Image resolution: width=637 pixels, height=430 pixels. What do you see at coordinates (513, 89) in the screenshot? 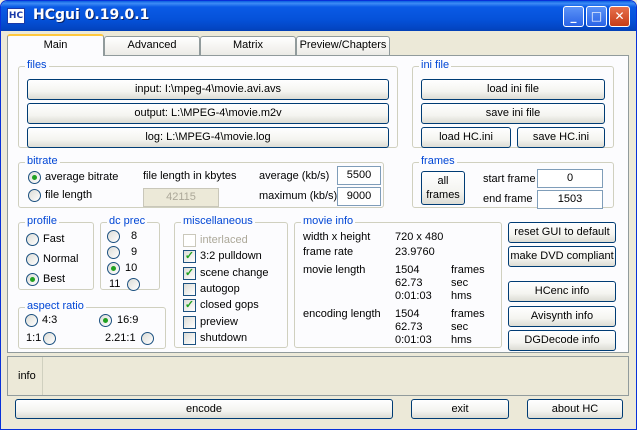
I see `load-ini-button: load ini file` at bounding box center [513, 89].